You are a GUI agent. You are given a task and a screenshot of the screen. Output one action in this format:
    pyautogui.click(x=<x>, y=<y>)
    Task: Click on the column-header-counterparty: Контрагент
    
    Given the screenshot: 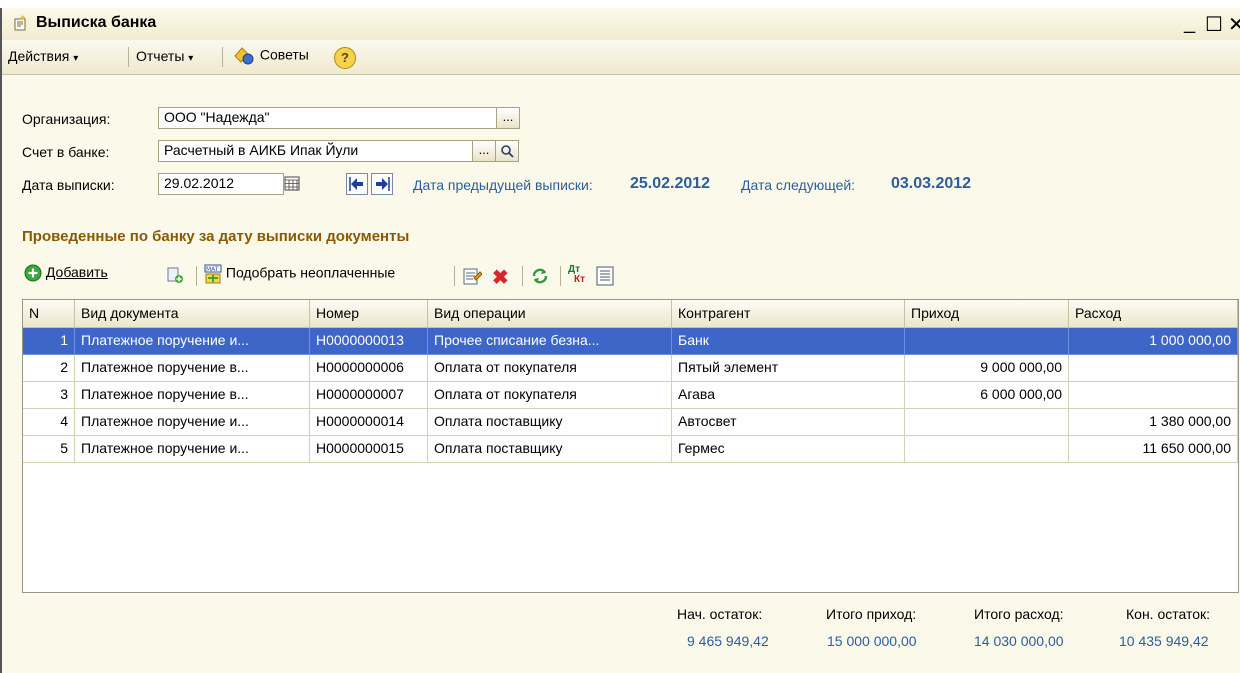 What is the action you would take?
    pyautogui.click(x=788, y=314)
    